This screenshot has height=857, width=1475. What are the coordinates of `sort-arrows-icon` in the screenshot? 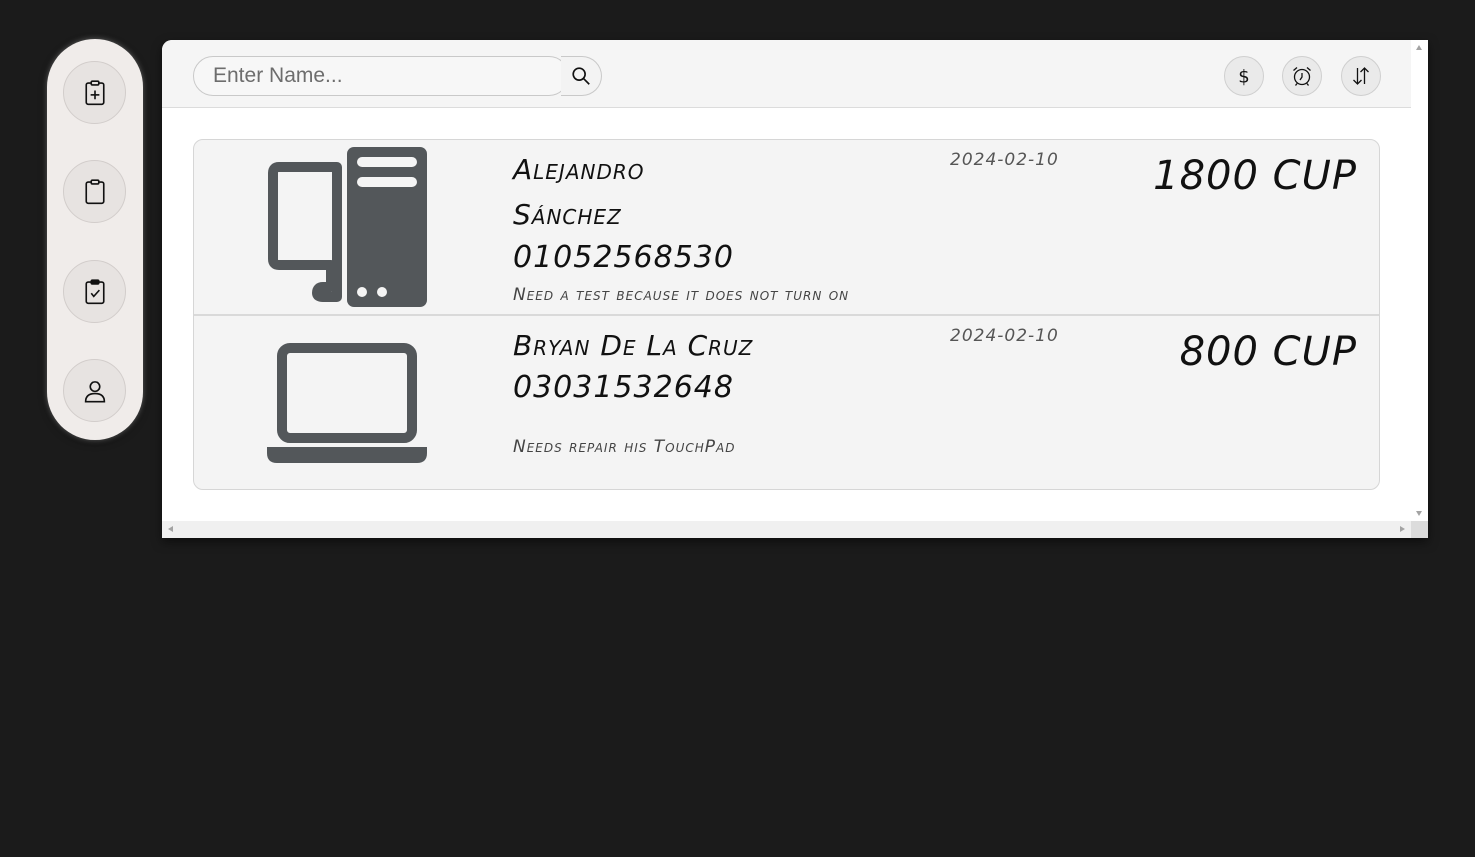 It's located at (1361, 76).